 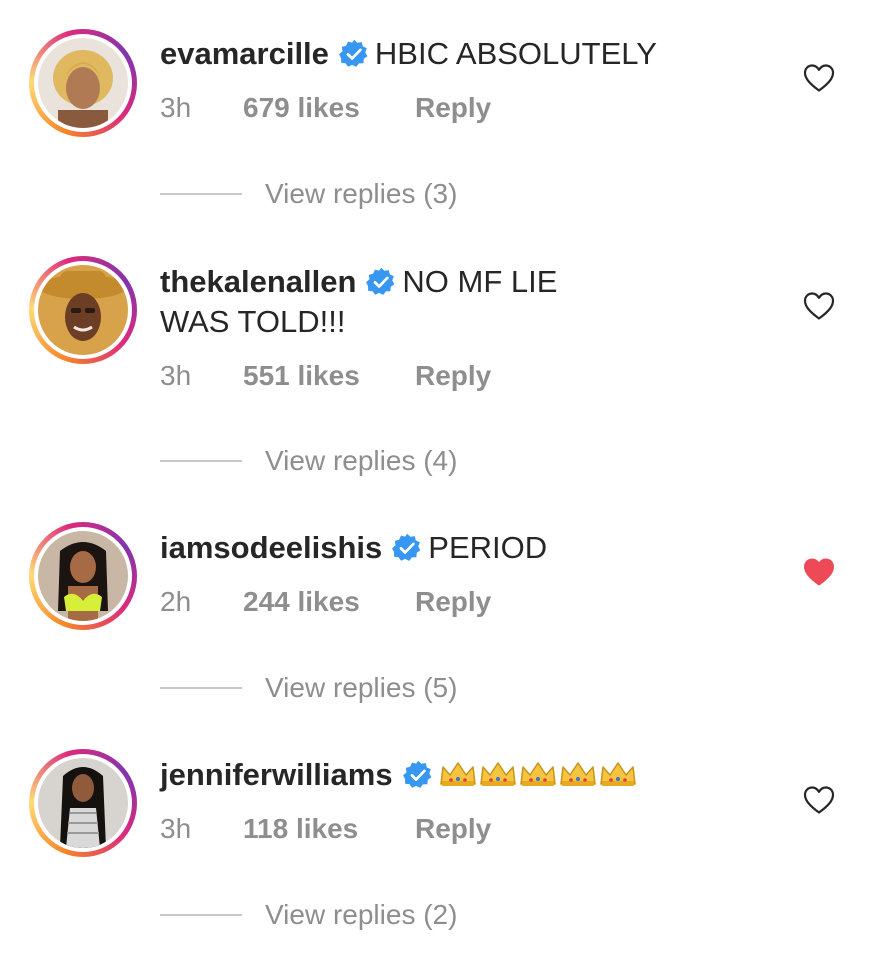 I want to click on username: evamarcille, so click(x=244, y=53).